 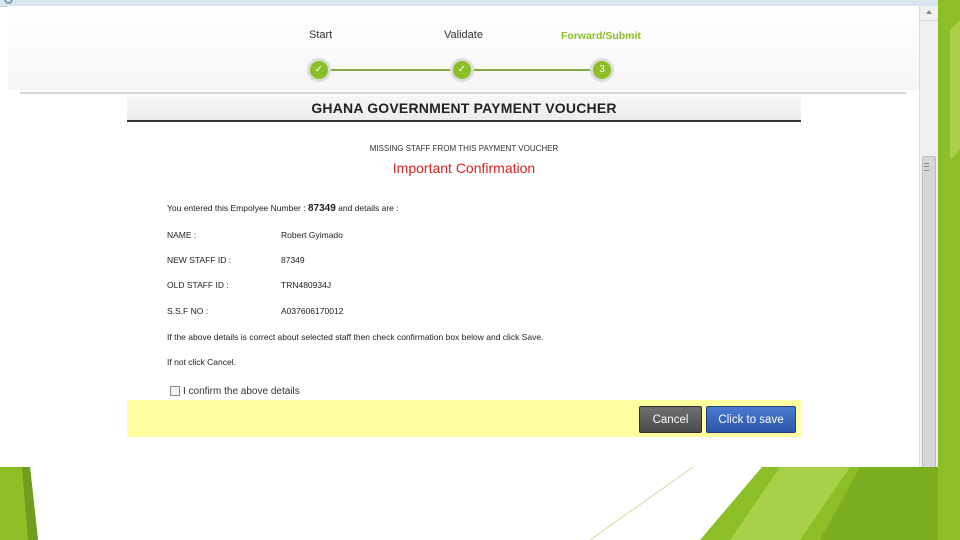 What do you see at coordinates (751, 419) in the screenshot?
I see `save-button: Click to save` at bounding box center [751, 419].